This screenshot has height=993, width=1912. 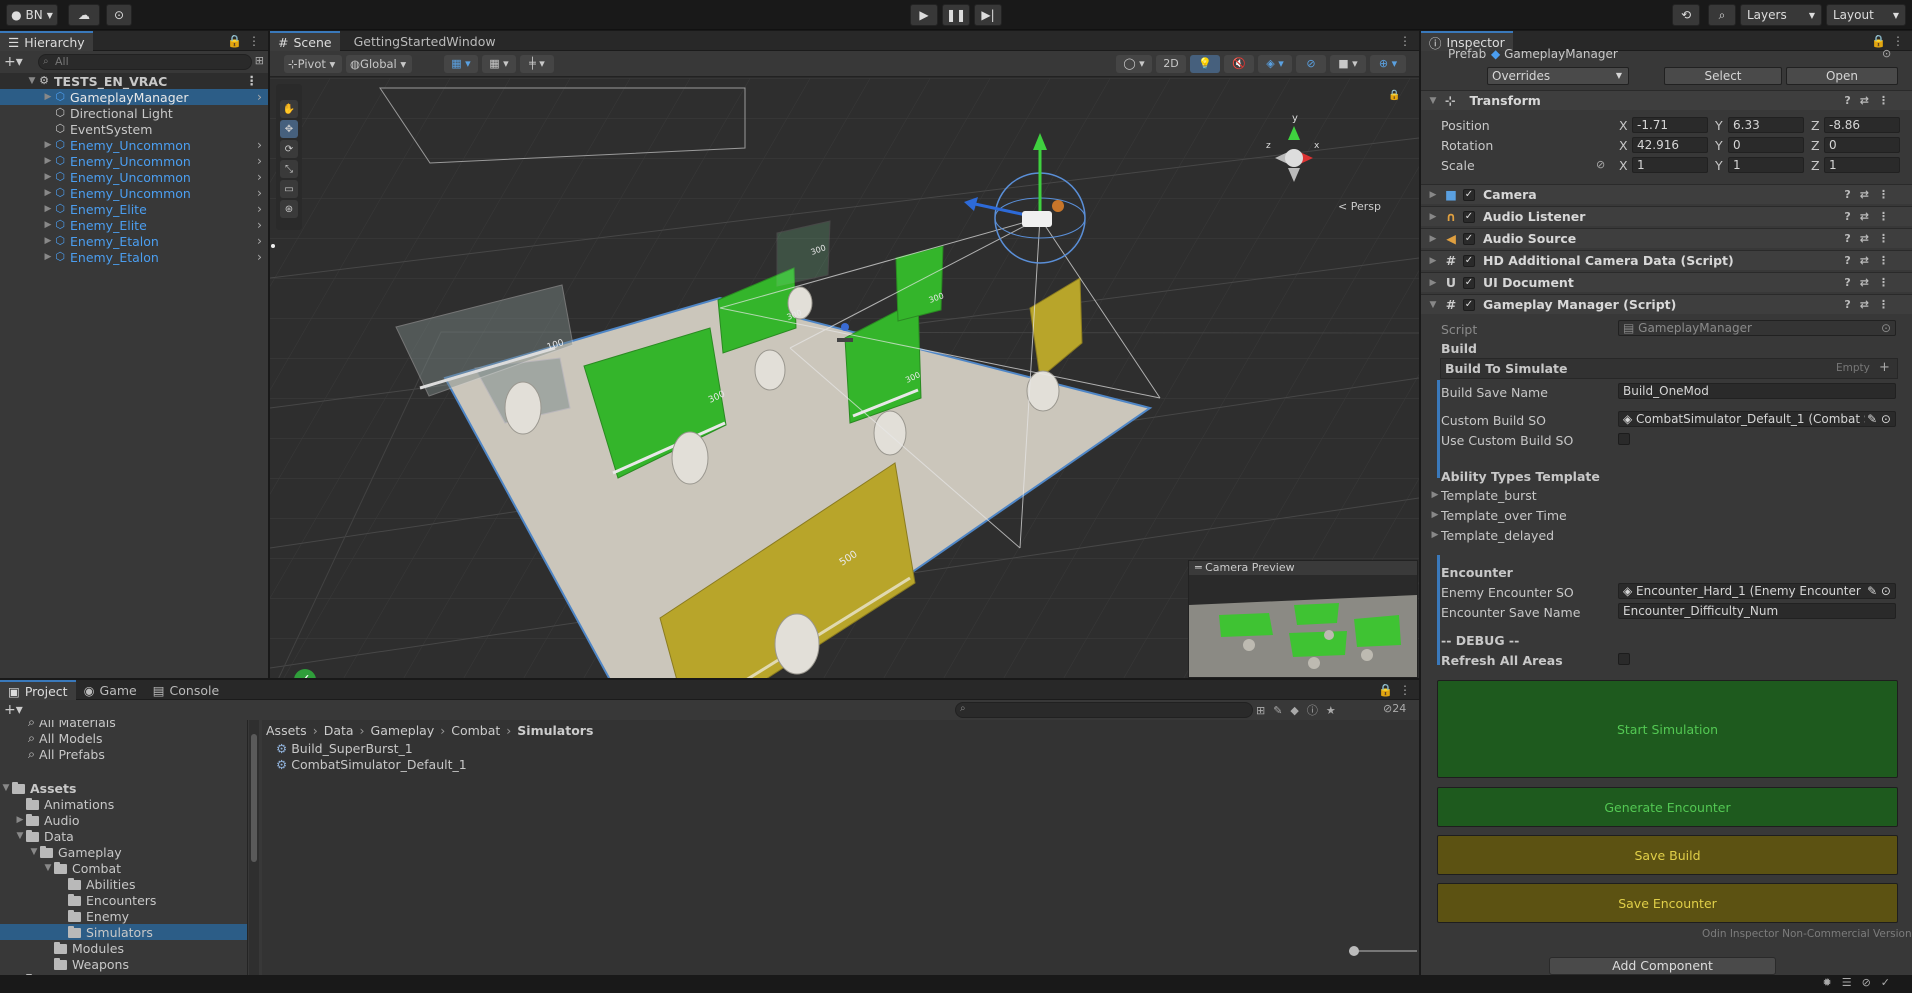 I want to click on camera-preview: ═ Camera Preview, so click(x=1303, y=619).